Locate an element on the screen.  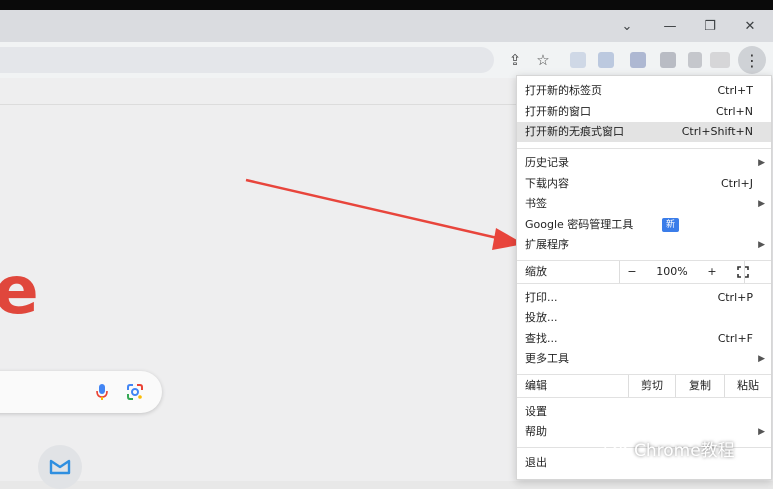
close-icon: ✕ is located at coordinates (750, 26).